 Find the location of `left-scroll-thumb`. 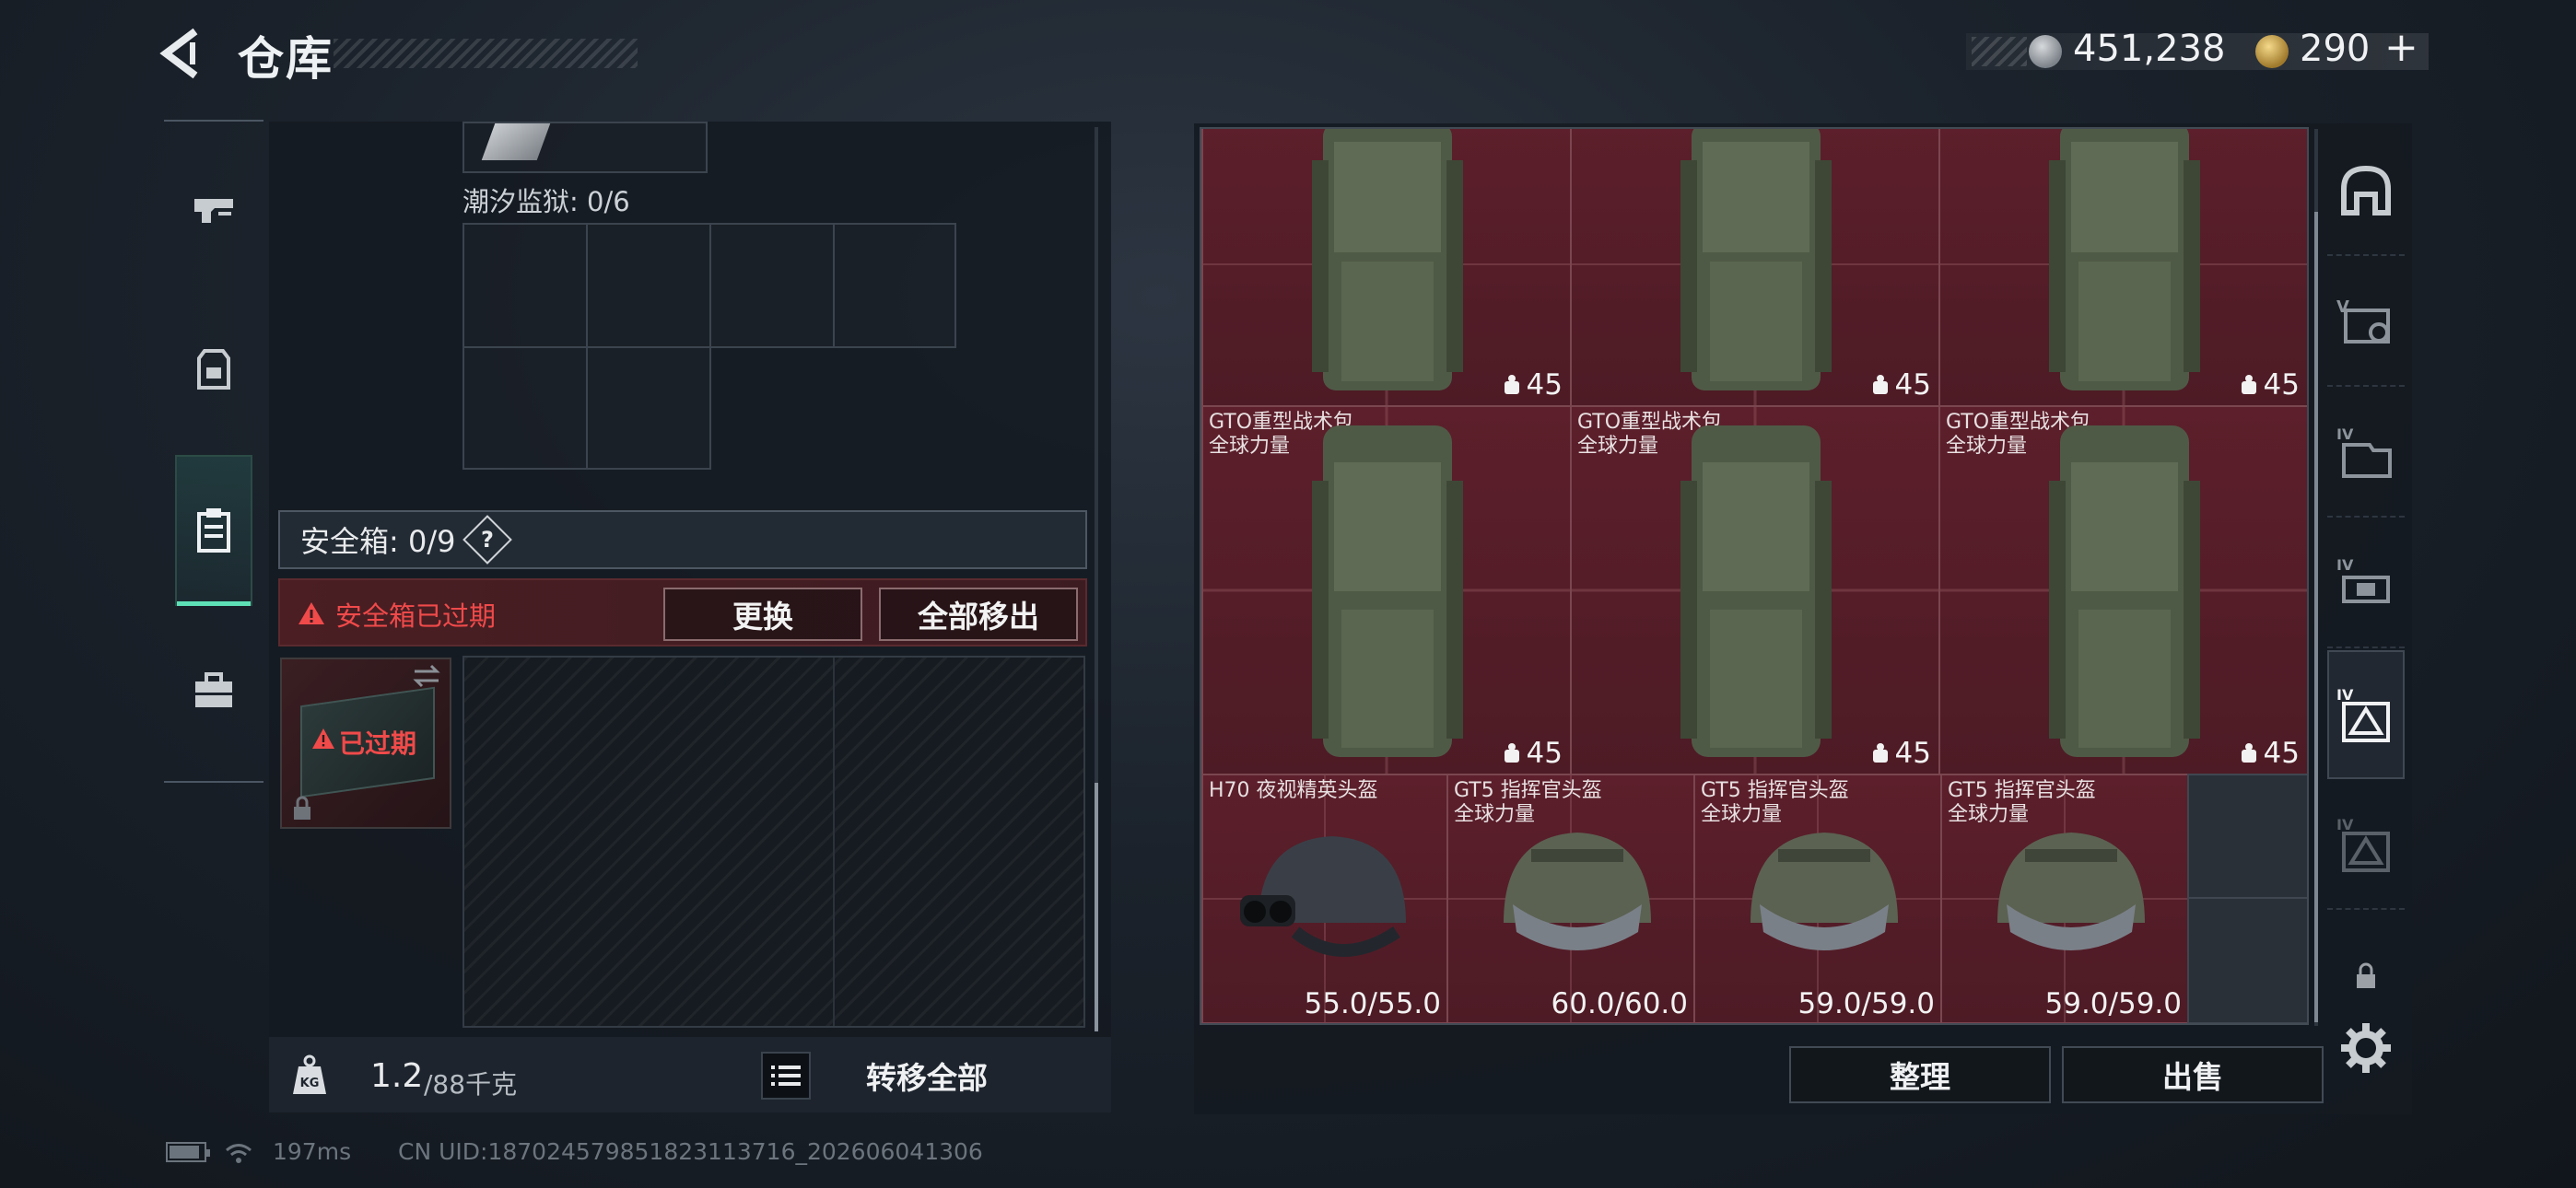

left-scroll-thumb is located at coordinates (1096, 907).